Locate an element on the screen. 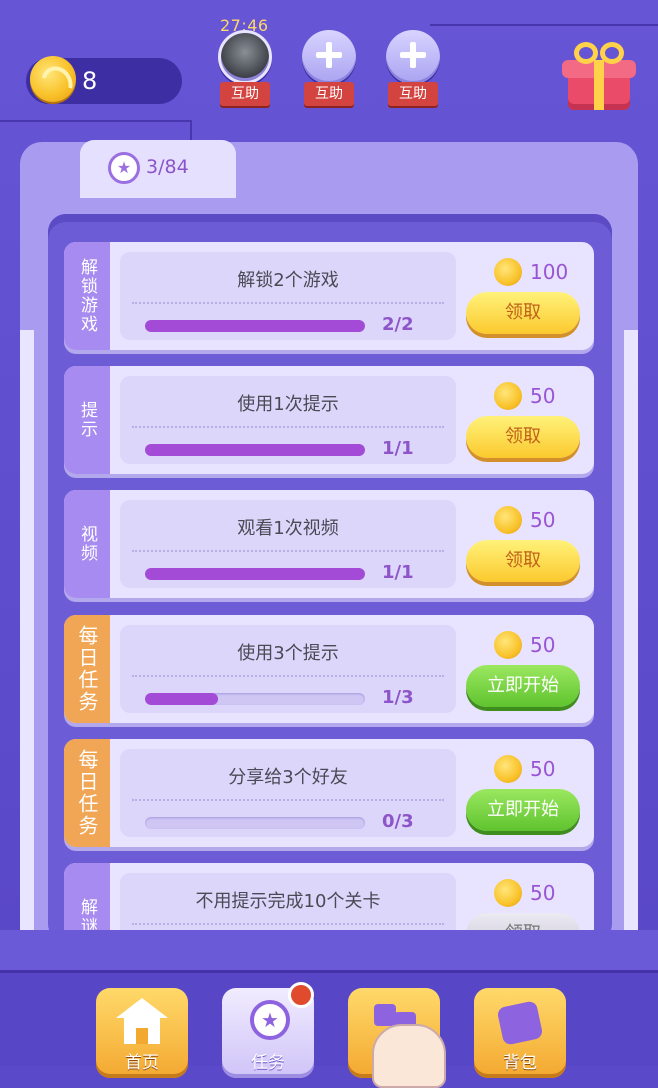 This screenshot has height=1088, width=658. task-card: 提示 使用1次提示 1/1 50 领取 is located at coordinates (329, 420).